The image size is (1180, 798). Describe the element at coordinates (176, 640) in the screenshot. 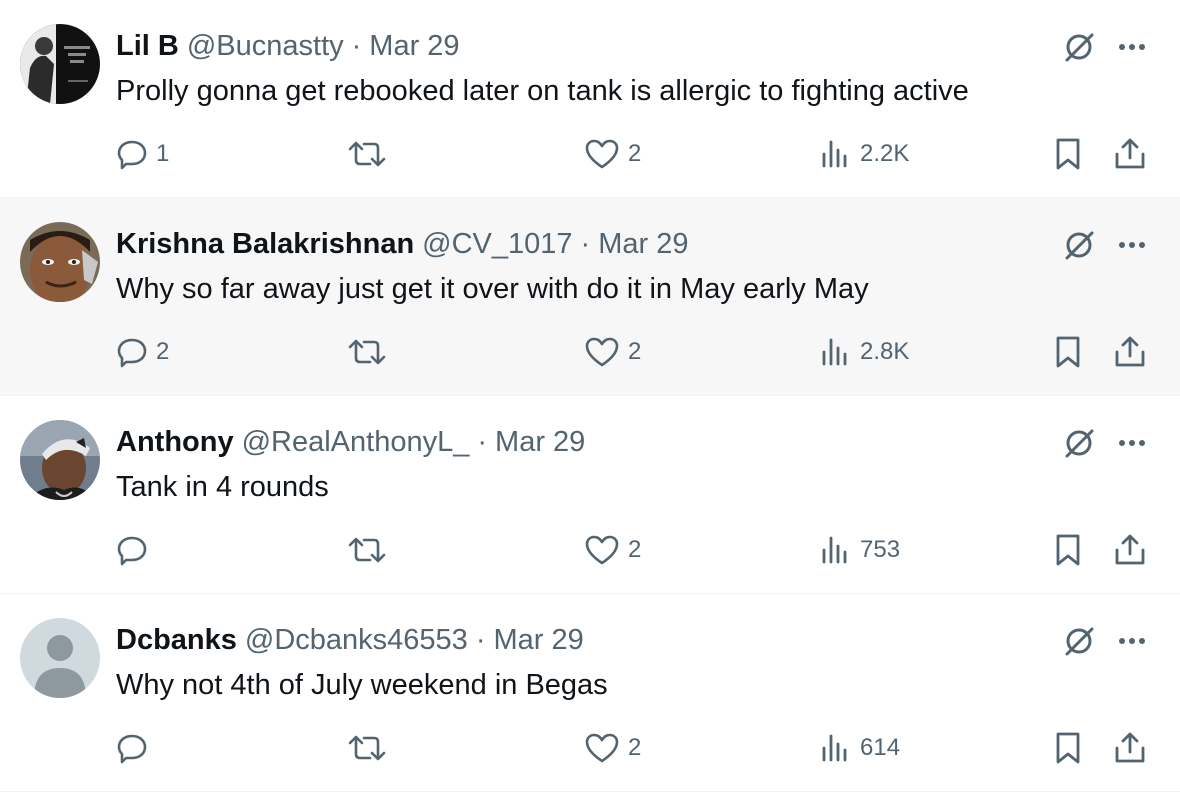

I see `display-name: Dcbanks` at that location.